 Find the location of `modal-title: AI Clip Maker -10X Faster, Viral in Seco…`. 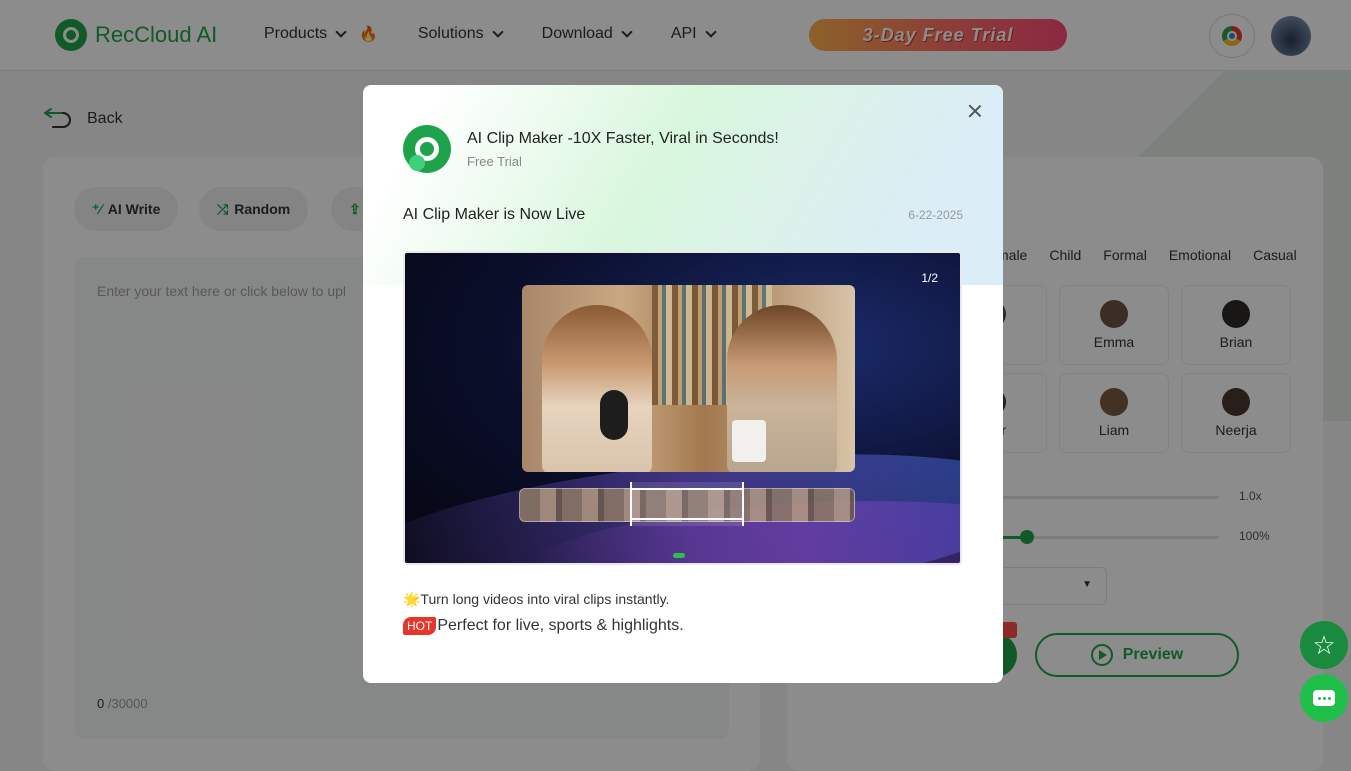

modal-title: AI Clip Maker -10X Faster, Viral in Seco… is located at coordinates (623, 138).